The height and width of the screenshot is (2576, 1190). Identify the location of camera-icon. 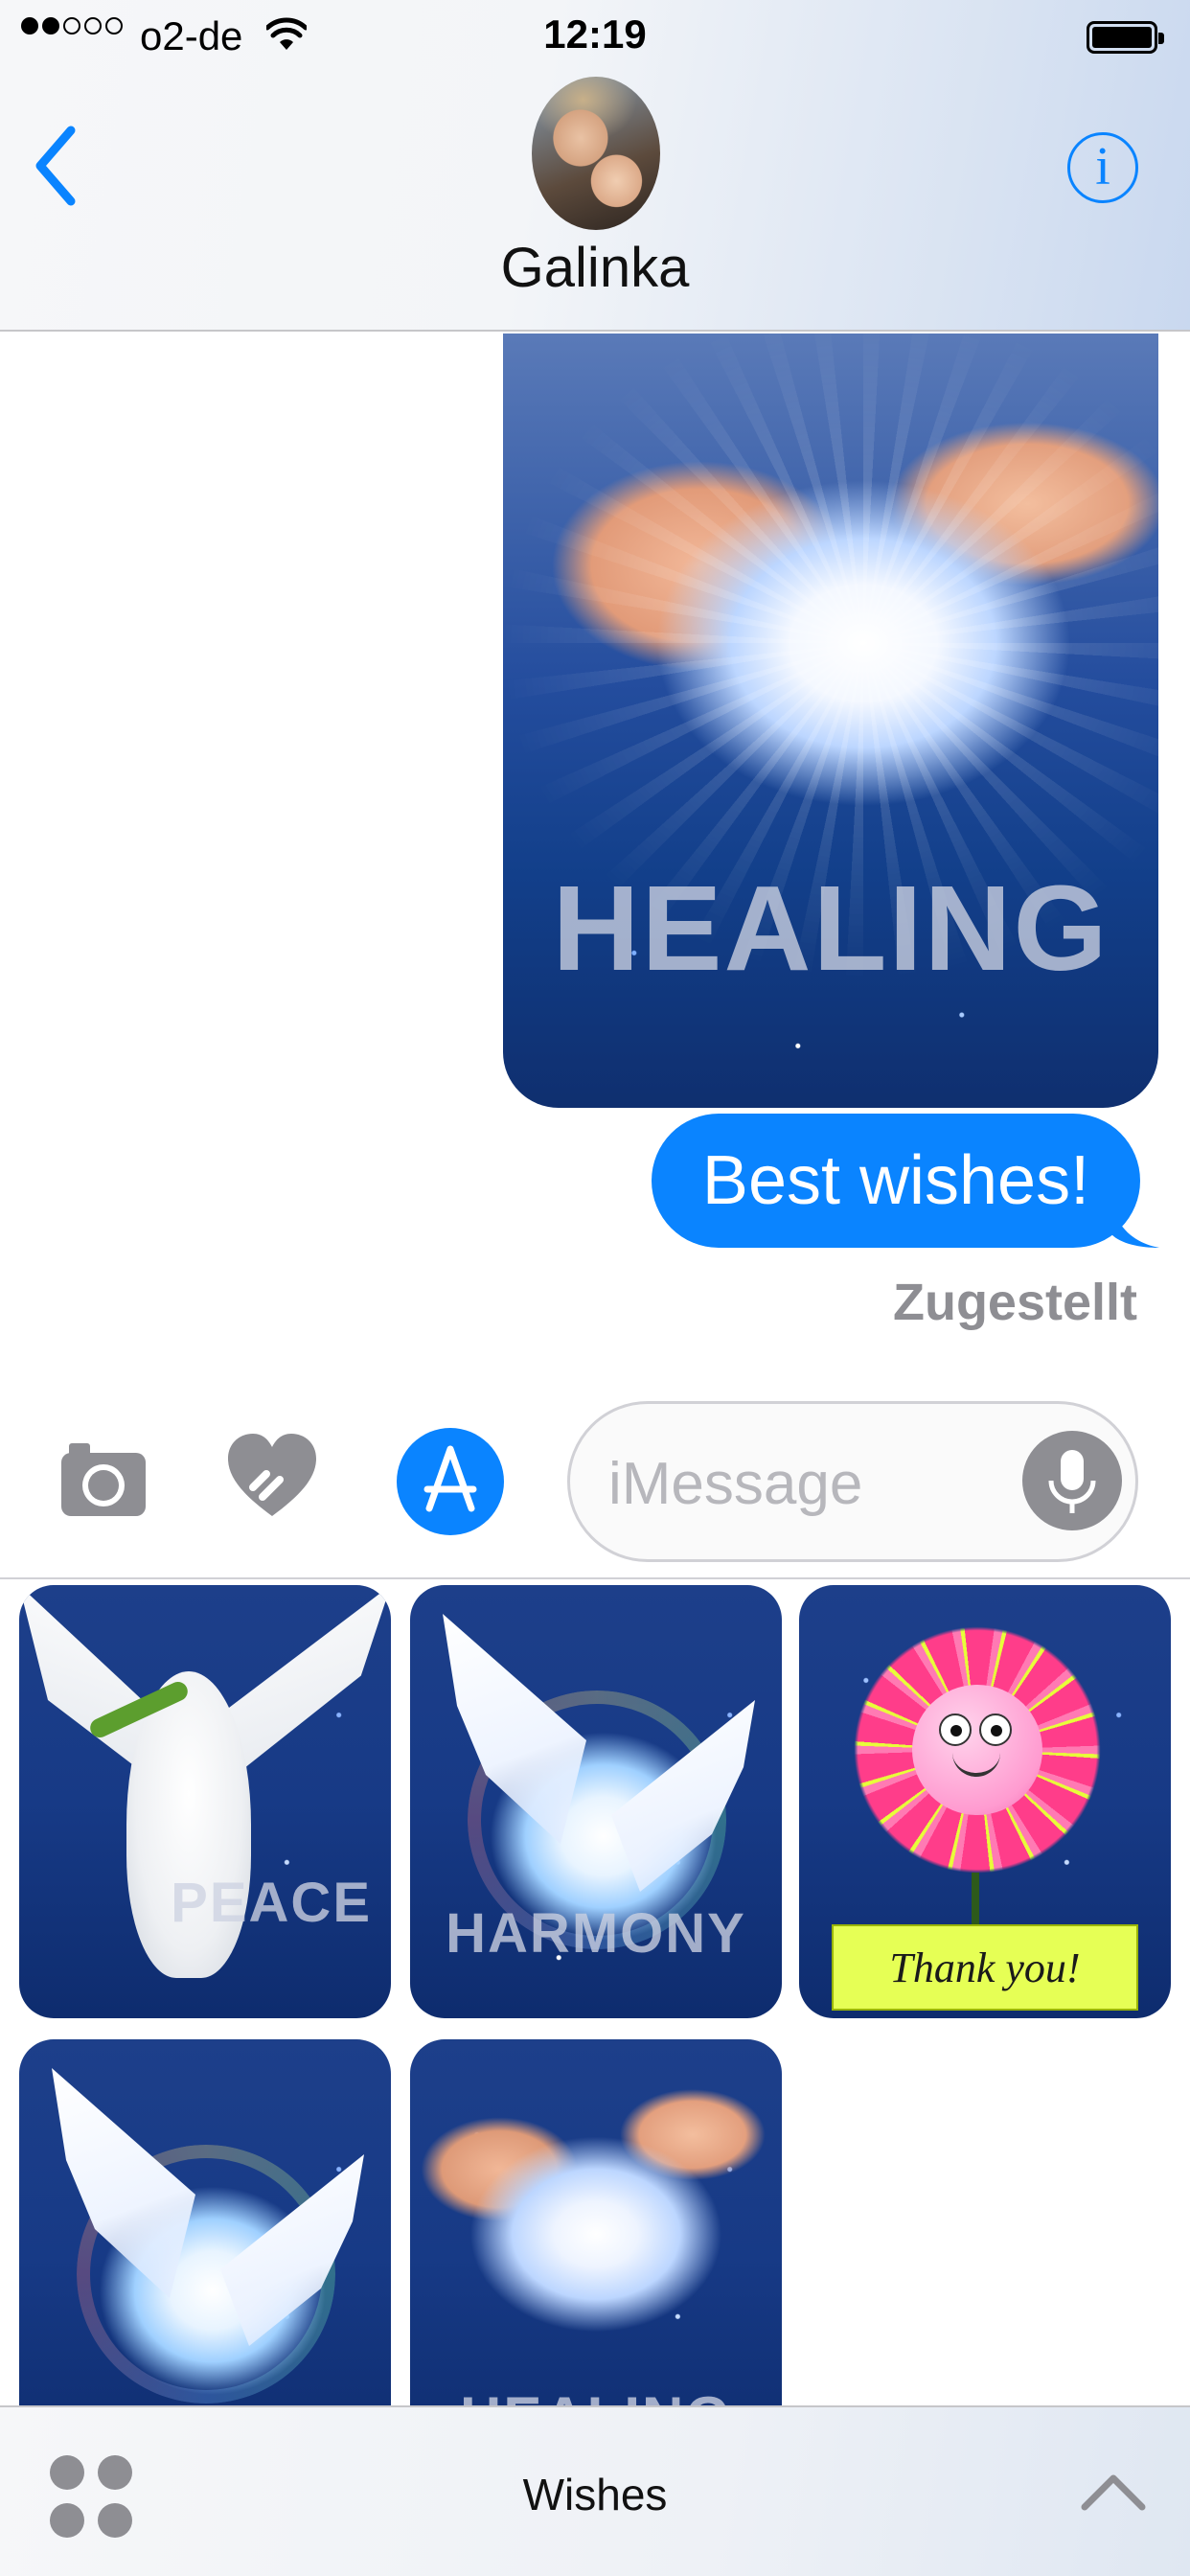
(103, 1478).